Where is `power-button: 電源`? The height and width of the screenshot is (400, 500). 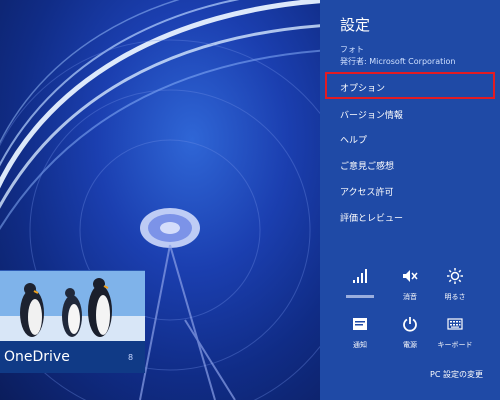
power-button: 電源 is located at coordinates (410, 335).